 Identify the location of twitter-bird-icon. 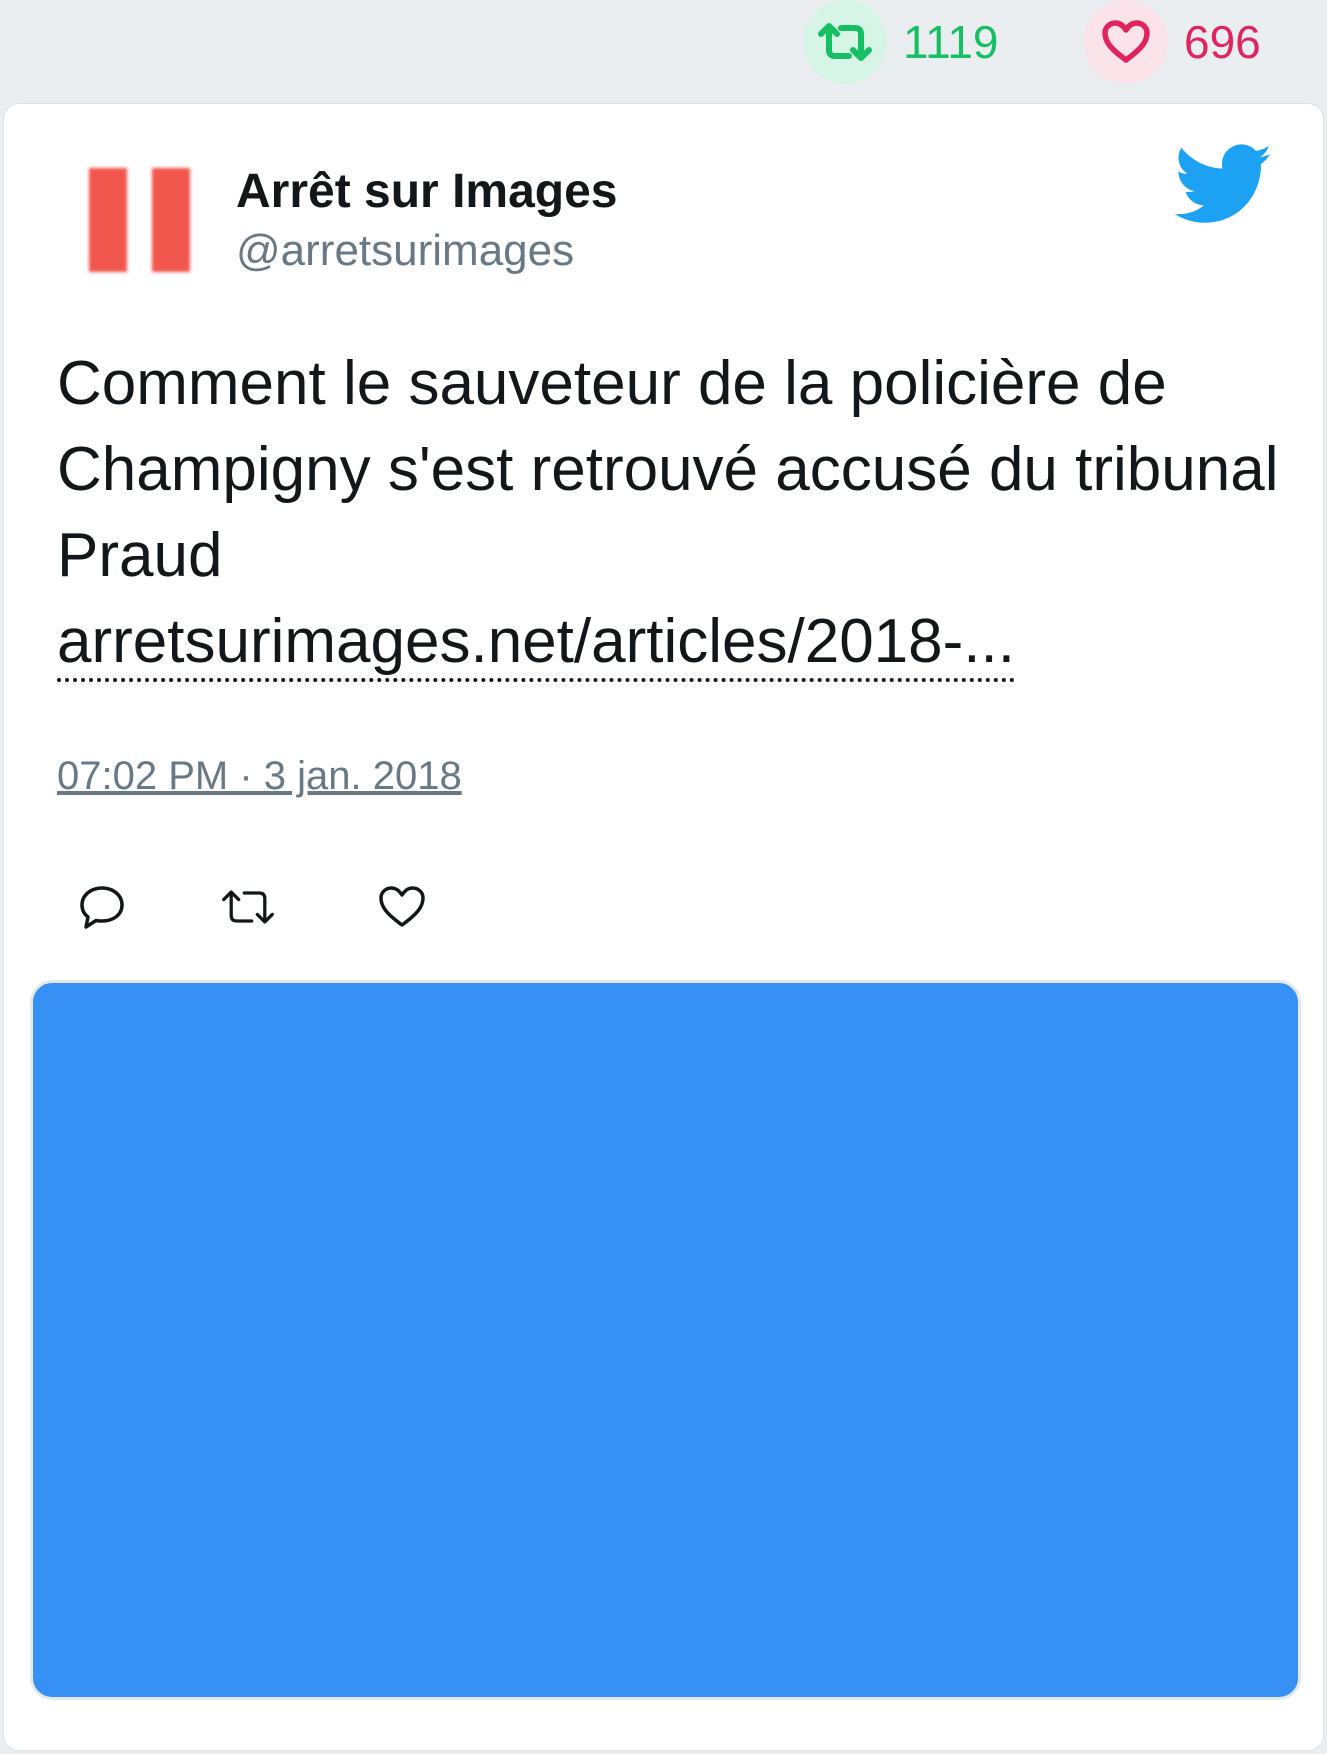
(1224, 185).